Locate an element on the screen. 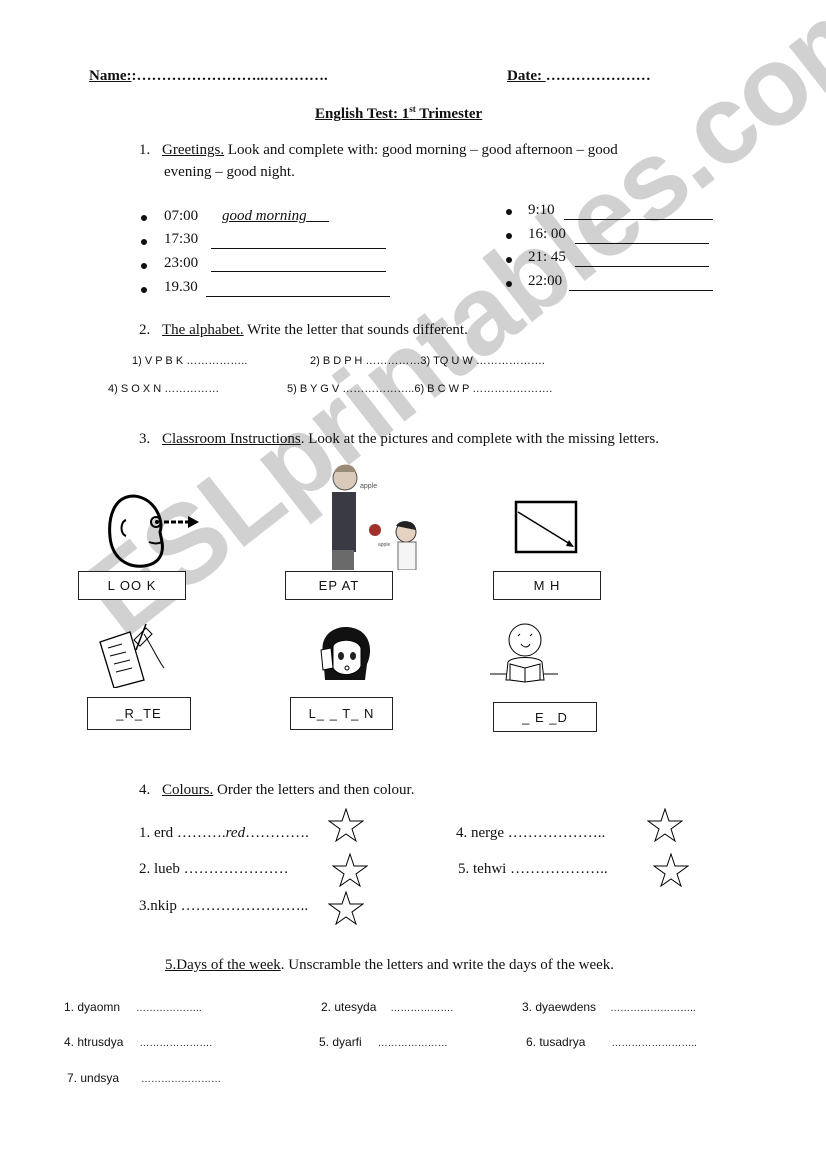  colour-item: 5. tehwi ……………….. is located at coordinates (533, 869).